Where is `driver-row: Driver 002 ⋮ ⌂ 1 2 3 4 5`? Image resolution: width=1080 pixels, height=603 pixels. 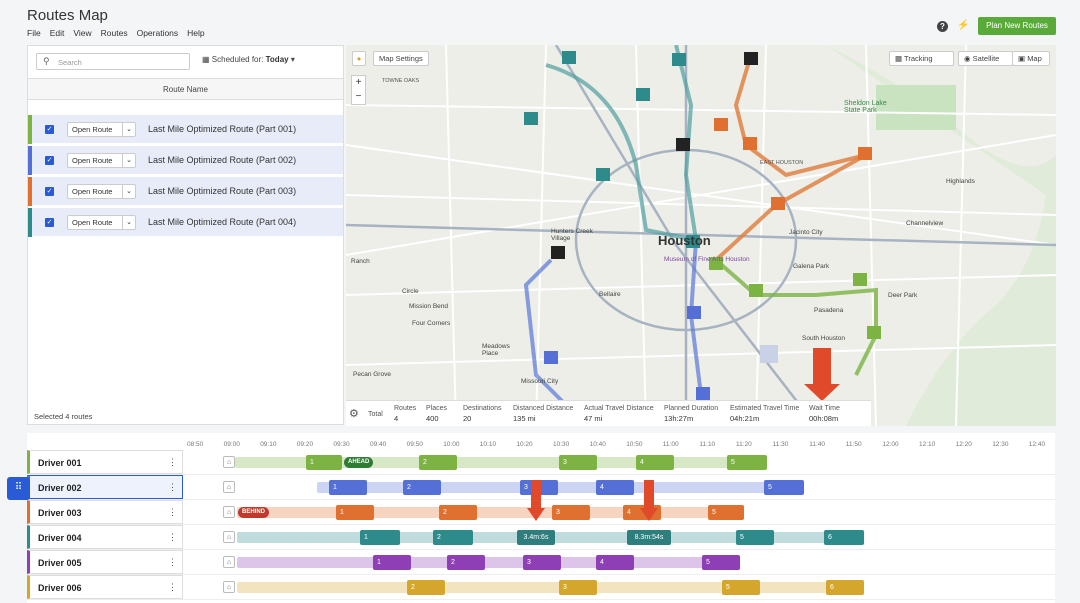
driver-row: Driver 002 ⋮ ⌂ 1 2 3 4 5 is located at coordinates (541, 487).